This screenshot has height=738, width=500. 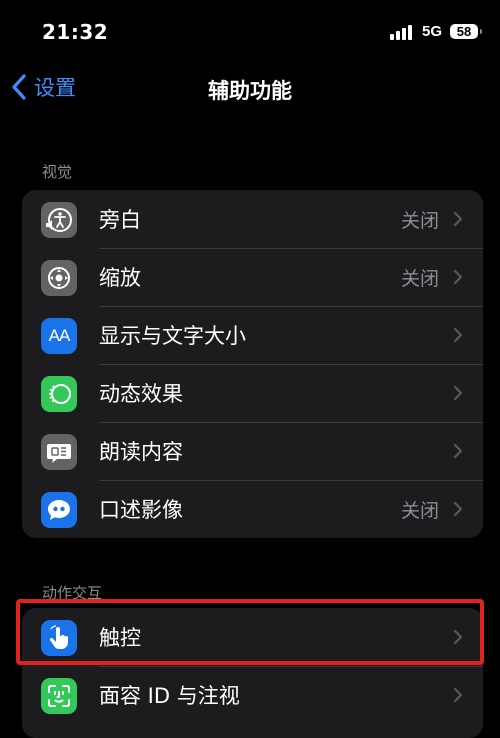 I want to click on row-label: 动态效果, so click(x=141, y=394).